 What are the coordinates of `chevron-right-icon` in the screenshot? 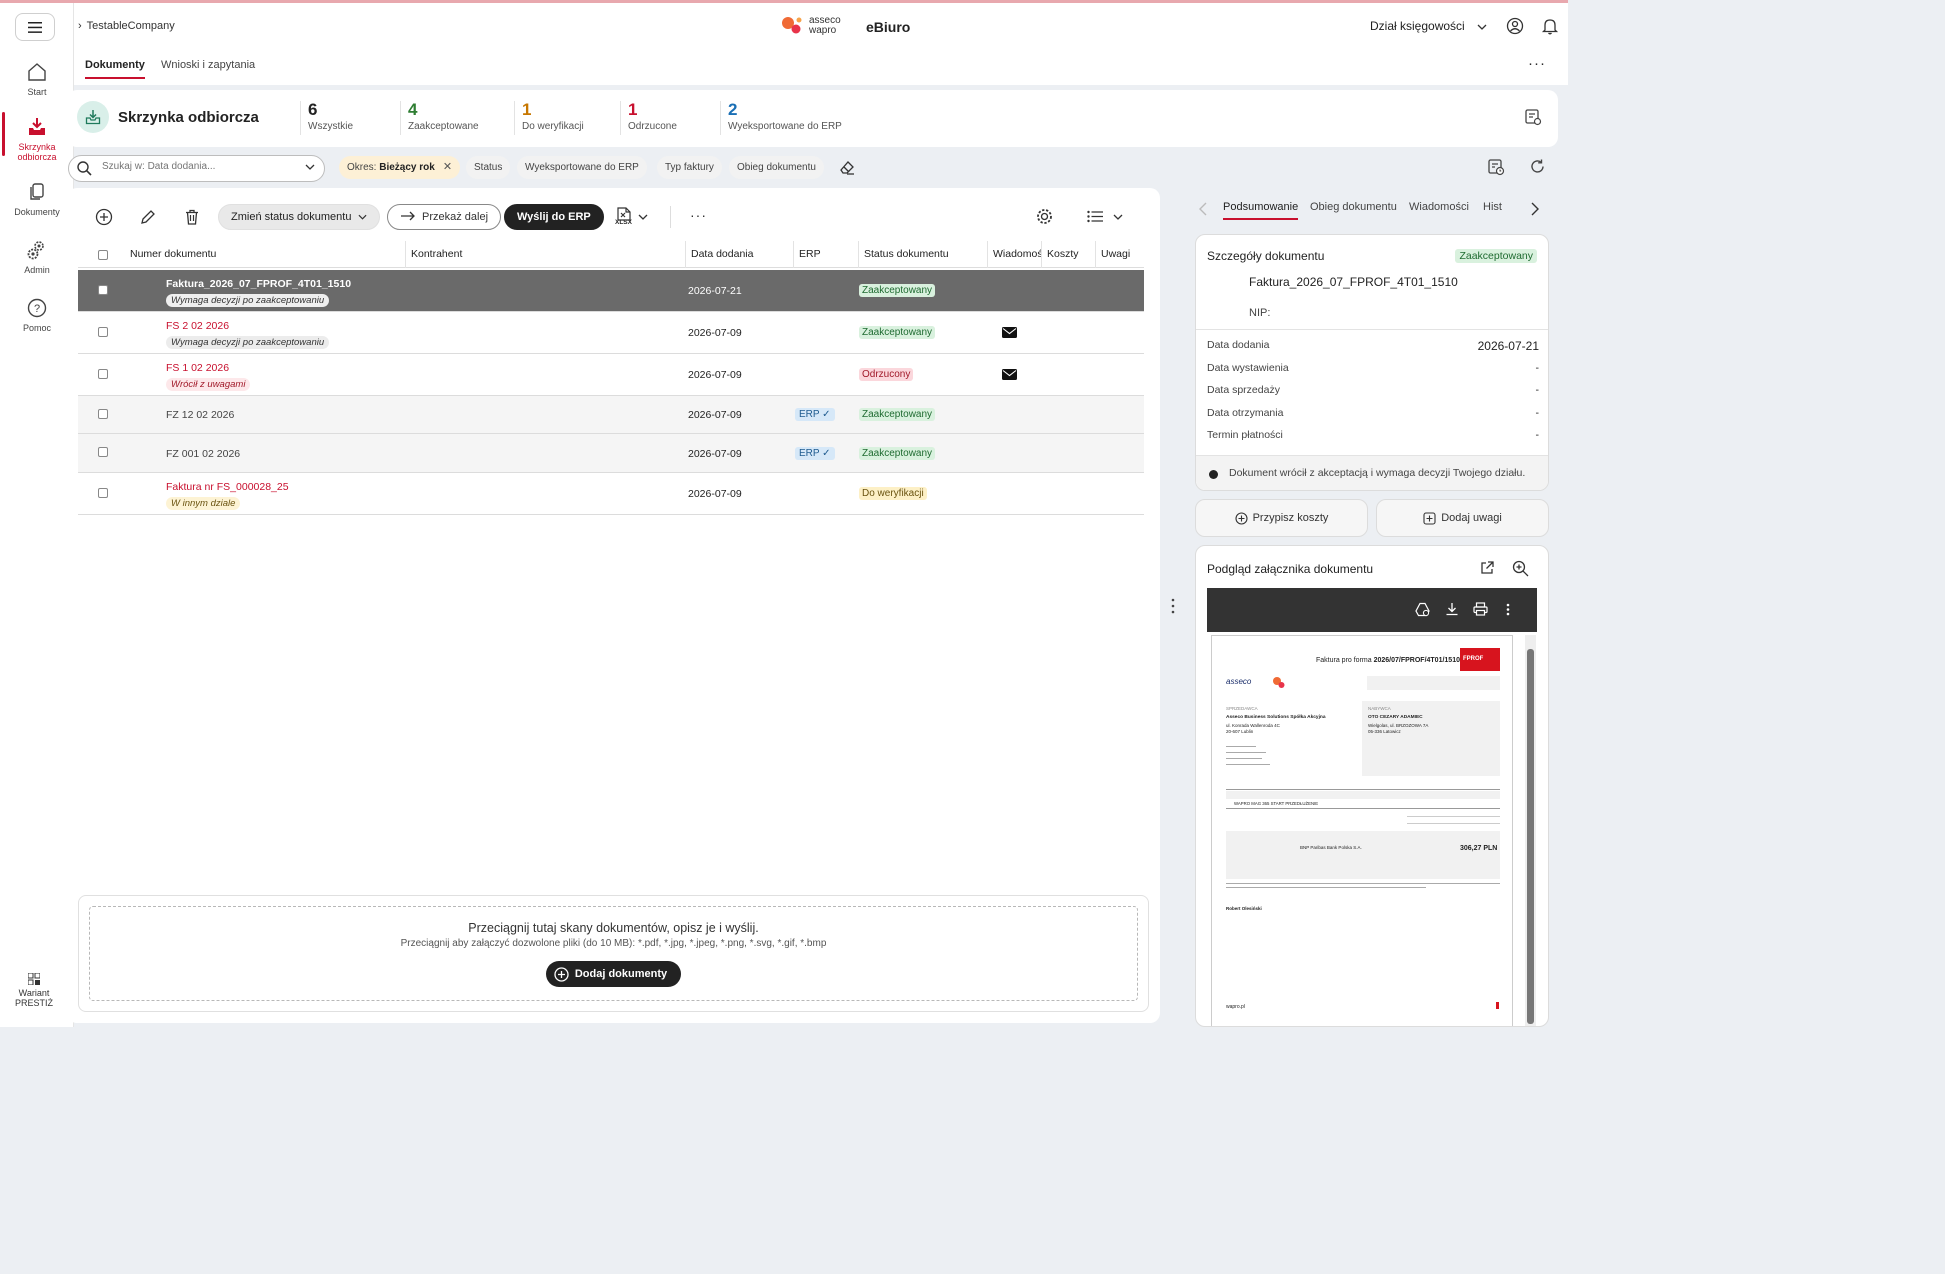 It's located at (1535, 209).